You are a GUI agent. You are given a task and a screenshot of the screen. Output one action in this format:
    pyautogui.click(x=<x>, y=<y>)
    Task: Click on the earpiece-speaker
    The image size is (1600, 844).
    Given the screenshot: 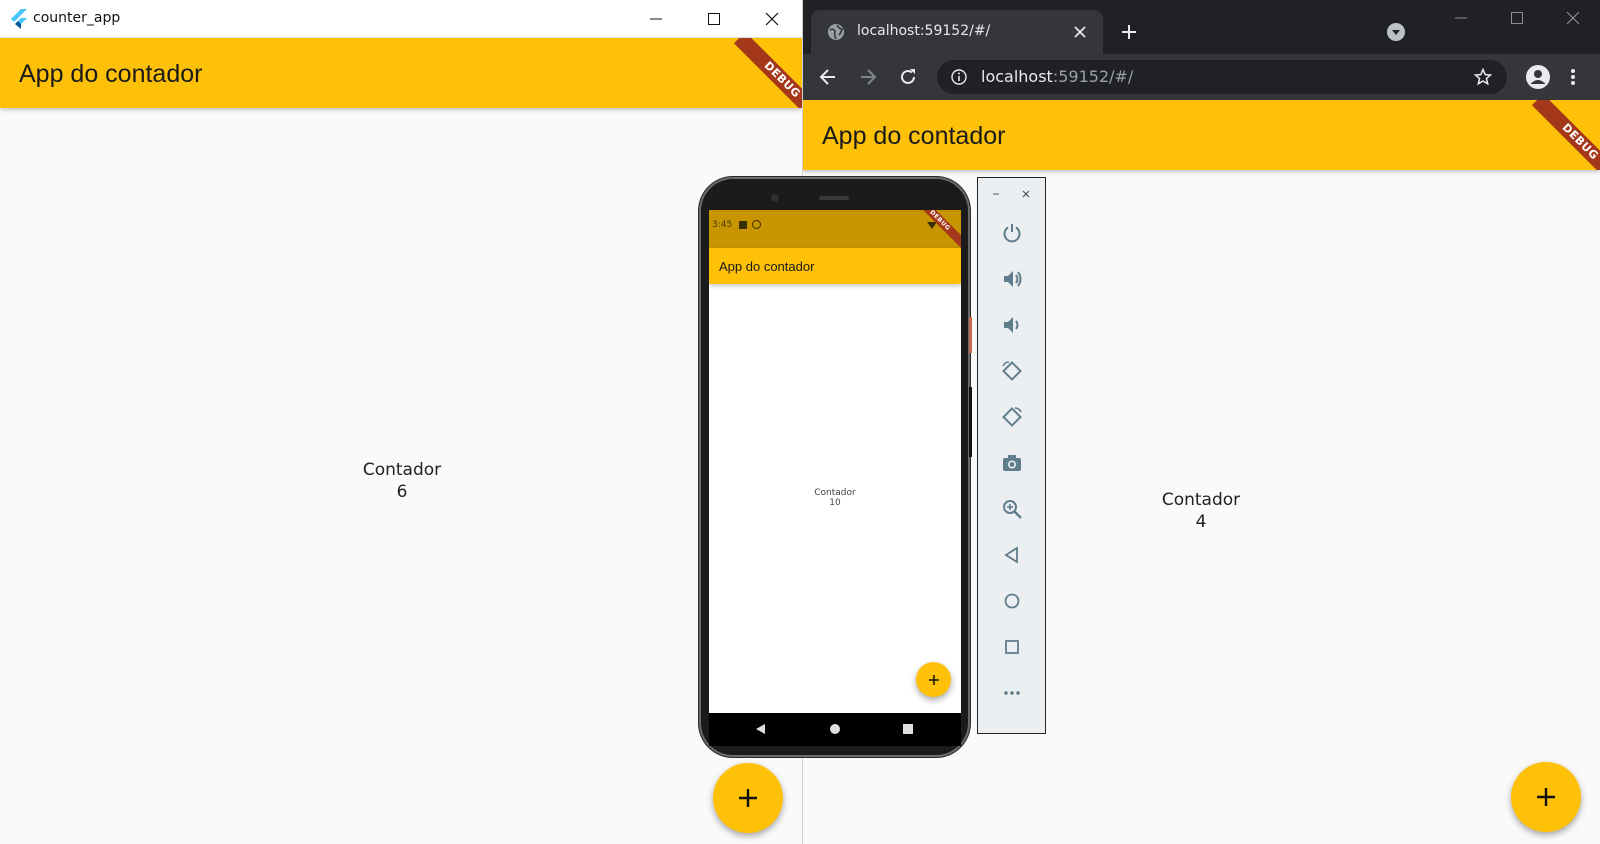 What is the action you would take?
    pyautogui.click(x=834, y=198)
    